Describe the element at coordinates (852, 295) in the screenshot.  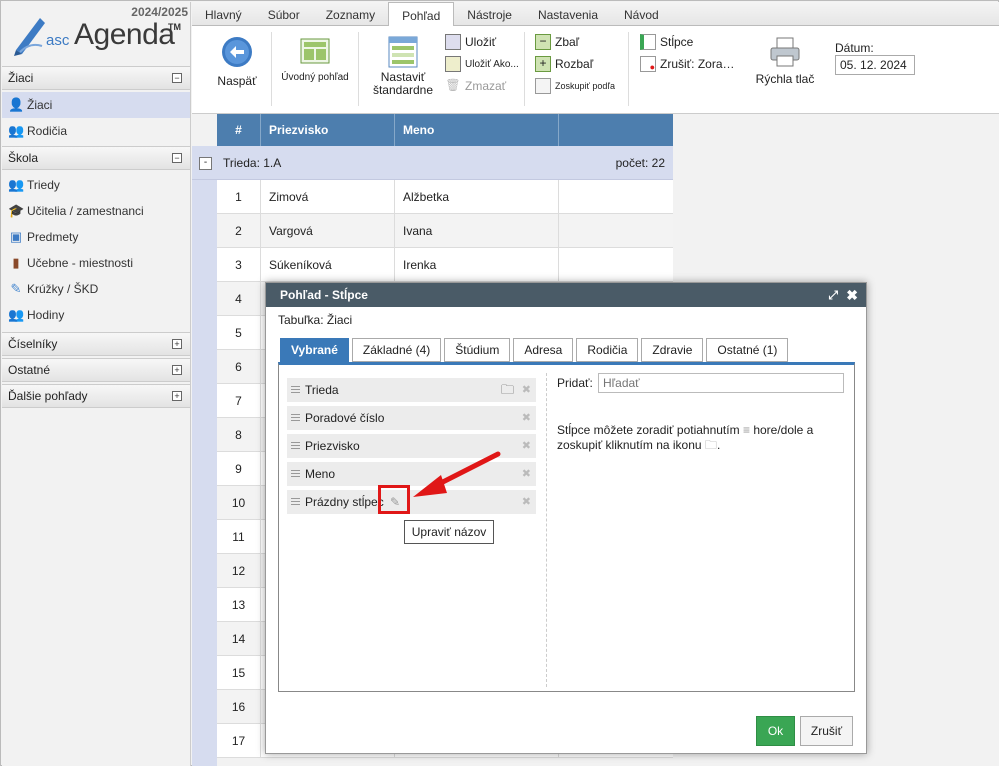
I see `close-icon: ✖` at that location.